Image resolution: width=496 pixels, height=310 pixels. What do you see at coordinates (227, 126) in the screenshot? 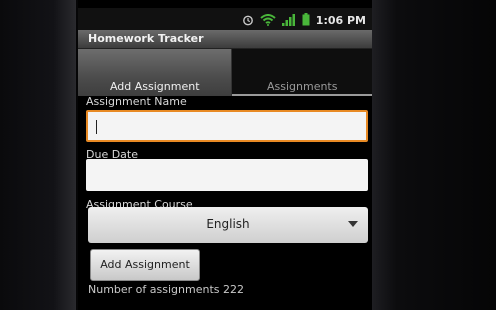
I see `assignment-name-input` at bounding box center [227, 126].